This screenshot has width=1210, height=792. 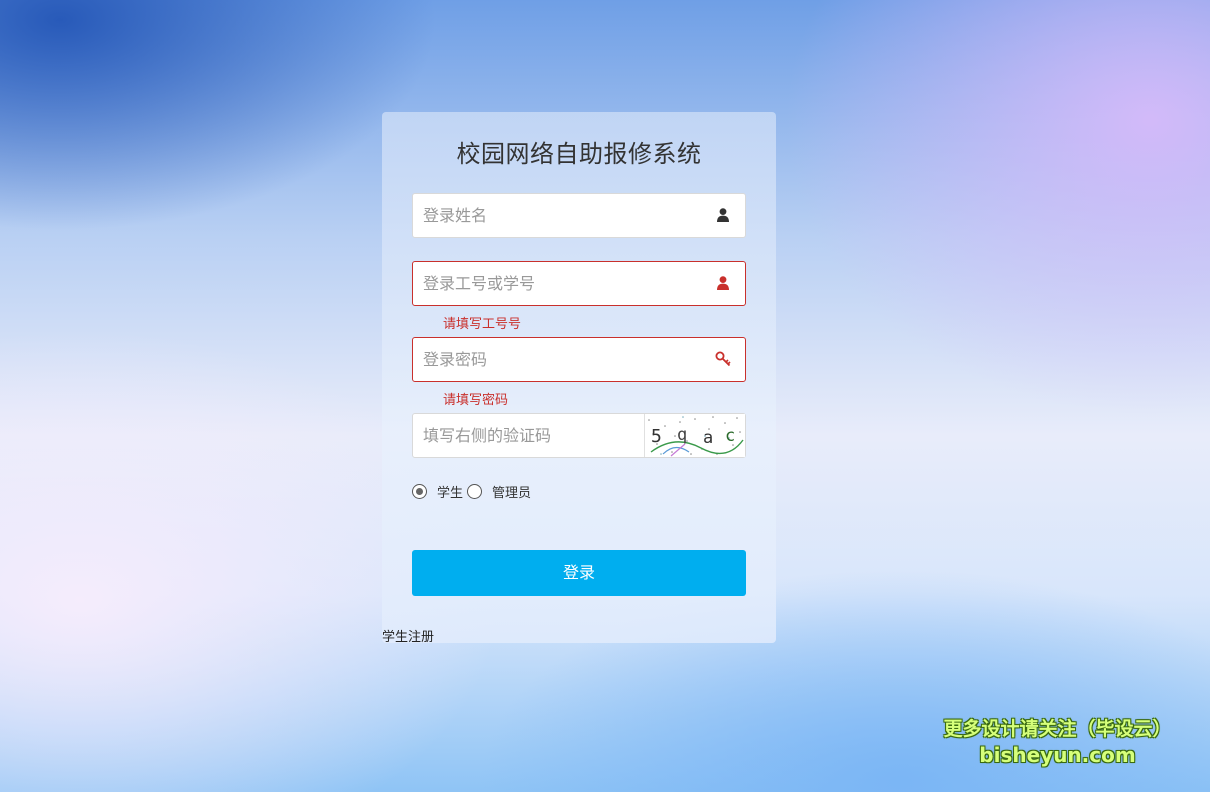 I want to click on captcha-char: q, so click(x=682, y=435).